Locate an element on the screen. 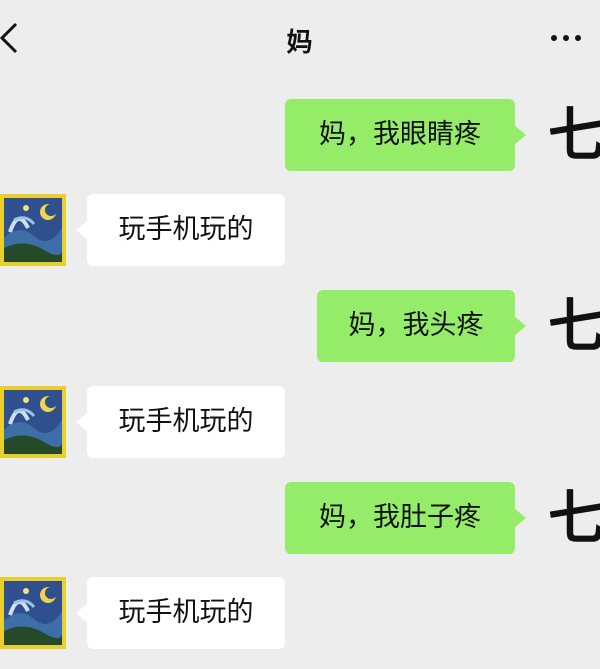  message-bubble-sent: 妈，我眼睛疼 is located at coordinates (405, 135).